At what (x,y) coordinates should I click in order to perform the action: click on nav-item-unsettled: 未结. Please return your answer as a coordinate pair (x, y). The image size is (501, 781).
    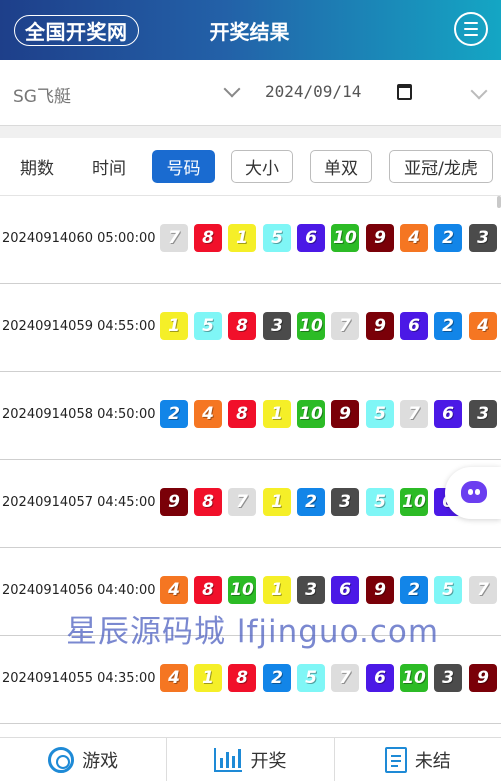
    Looking at the image, I should click on (418, 759).